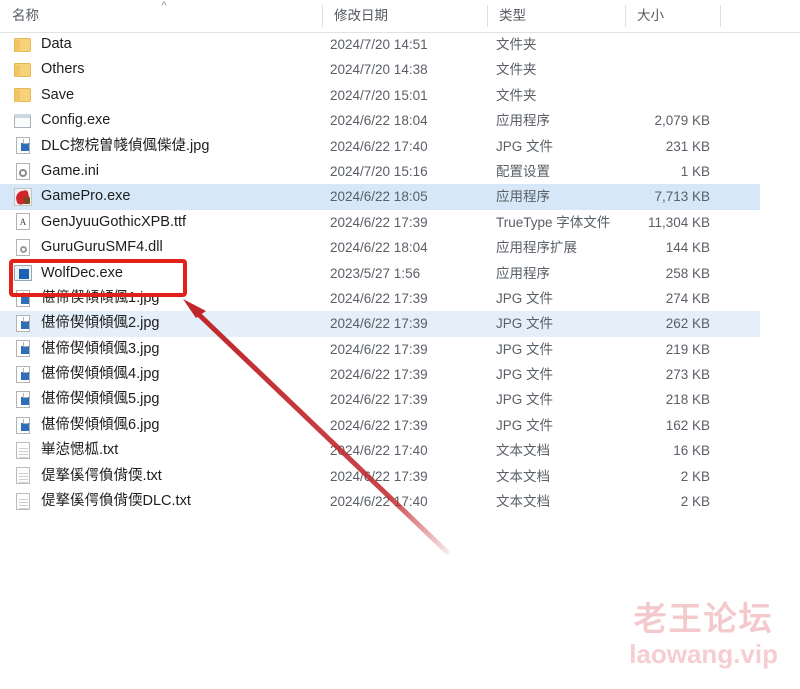  I want to click on file-size-cell: 2,079 KB, so click(682, 121).